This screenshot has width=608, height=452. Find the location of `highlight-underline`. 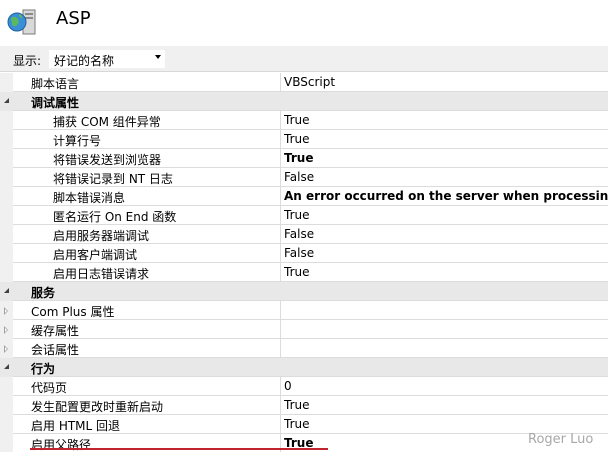

highlight-underline is located at coordinates (179, 449).